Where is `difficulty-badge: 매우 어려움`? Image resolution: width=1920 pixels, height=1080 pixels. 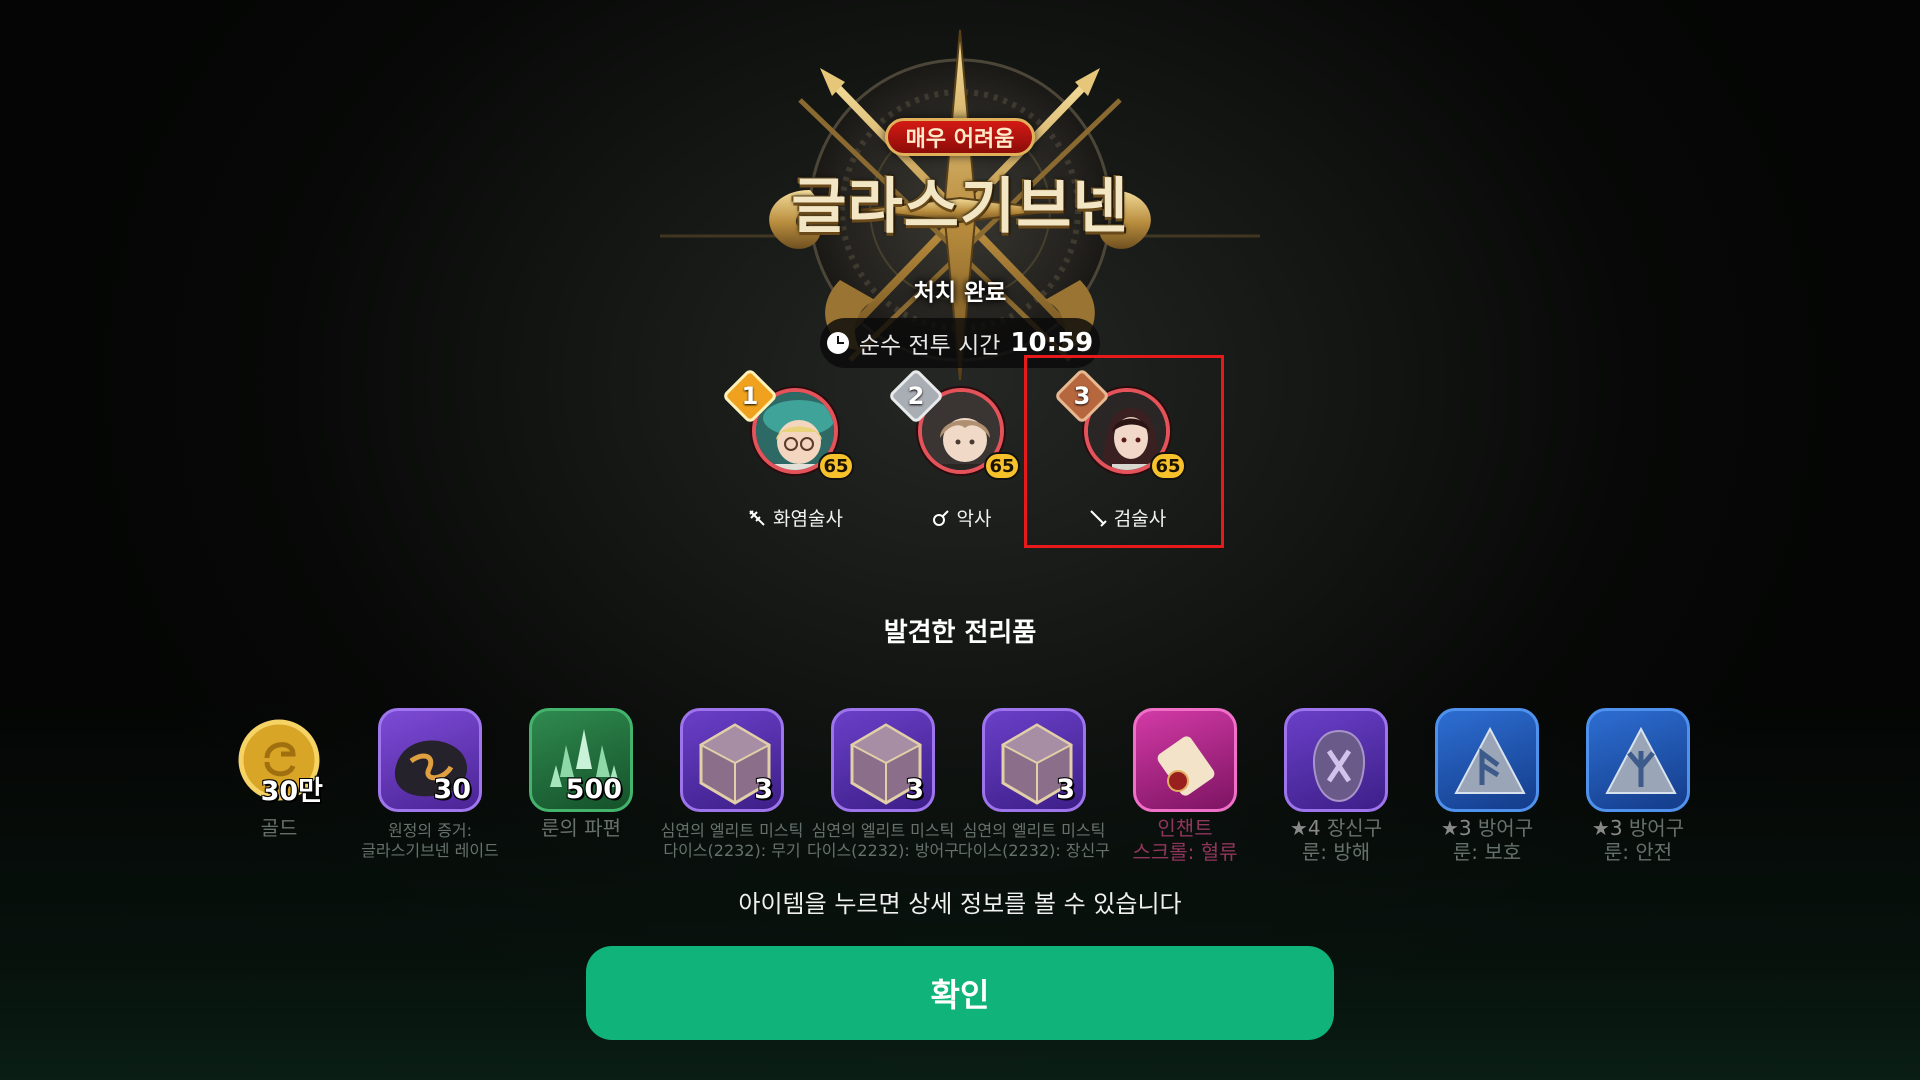 difficulty-badge: 매우 어려움 is located at coordinates (960, 137).